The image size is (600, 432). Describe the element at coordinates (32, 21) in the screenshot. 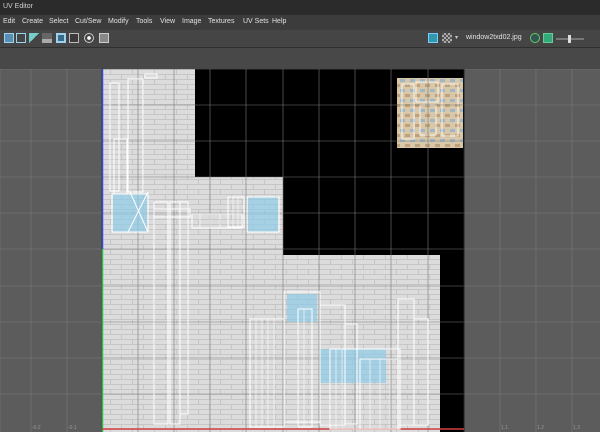

I see `menu-create: Create` at that location.